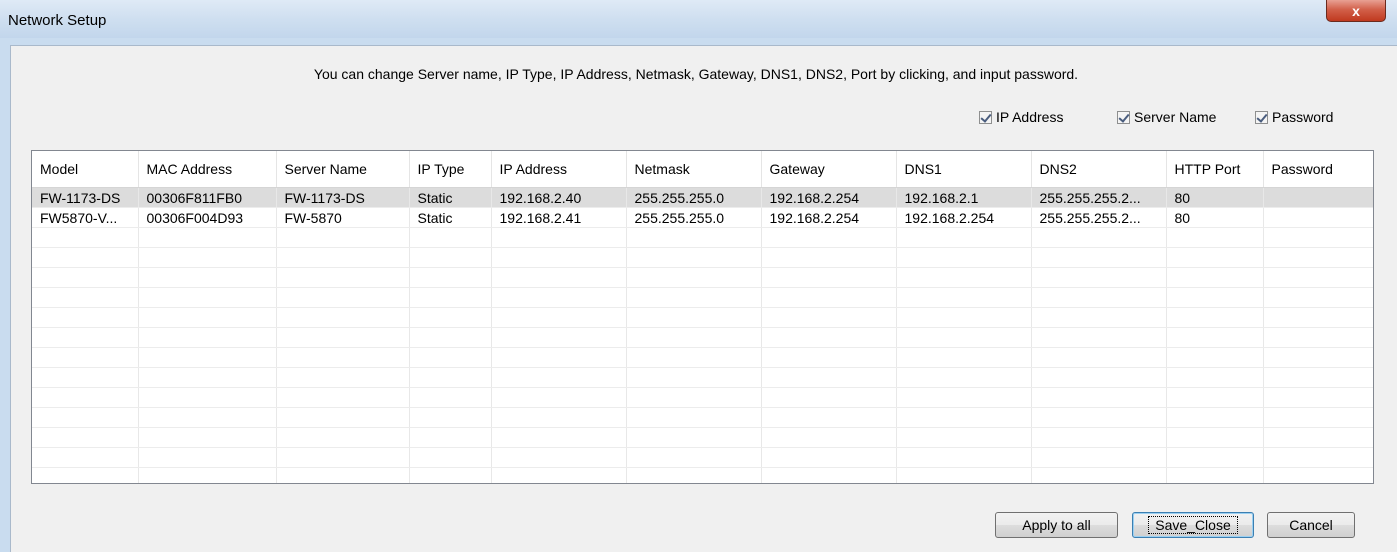 This screenshot has width=1397, height=552. What do you see at coordinates (207, 197) in the screenshot?
I see `cell-mac: 00306F811FB0` at bounding box center [207, 197].